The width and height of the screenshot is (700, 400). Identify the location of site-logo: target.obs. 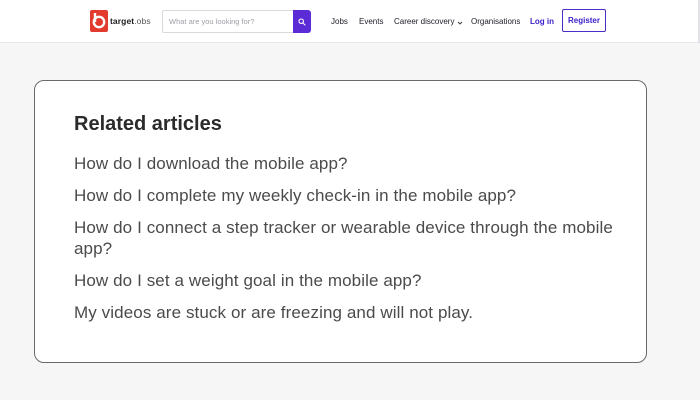
(120, 21).